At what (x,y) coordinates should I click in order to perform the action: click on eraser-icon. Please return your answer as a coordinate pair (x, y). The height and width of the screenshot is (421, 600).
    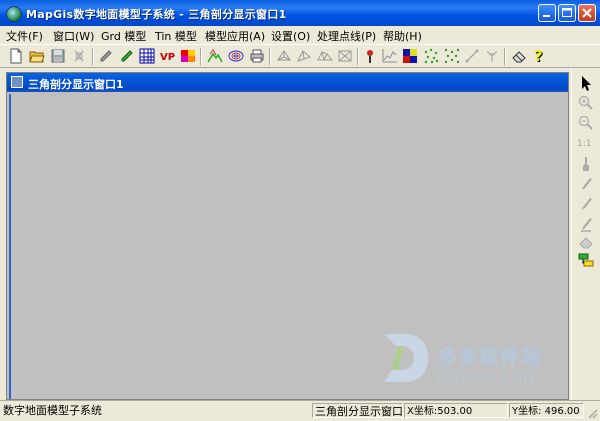
    Looking at the image, I should click on (519, 56).